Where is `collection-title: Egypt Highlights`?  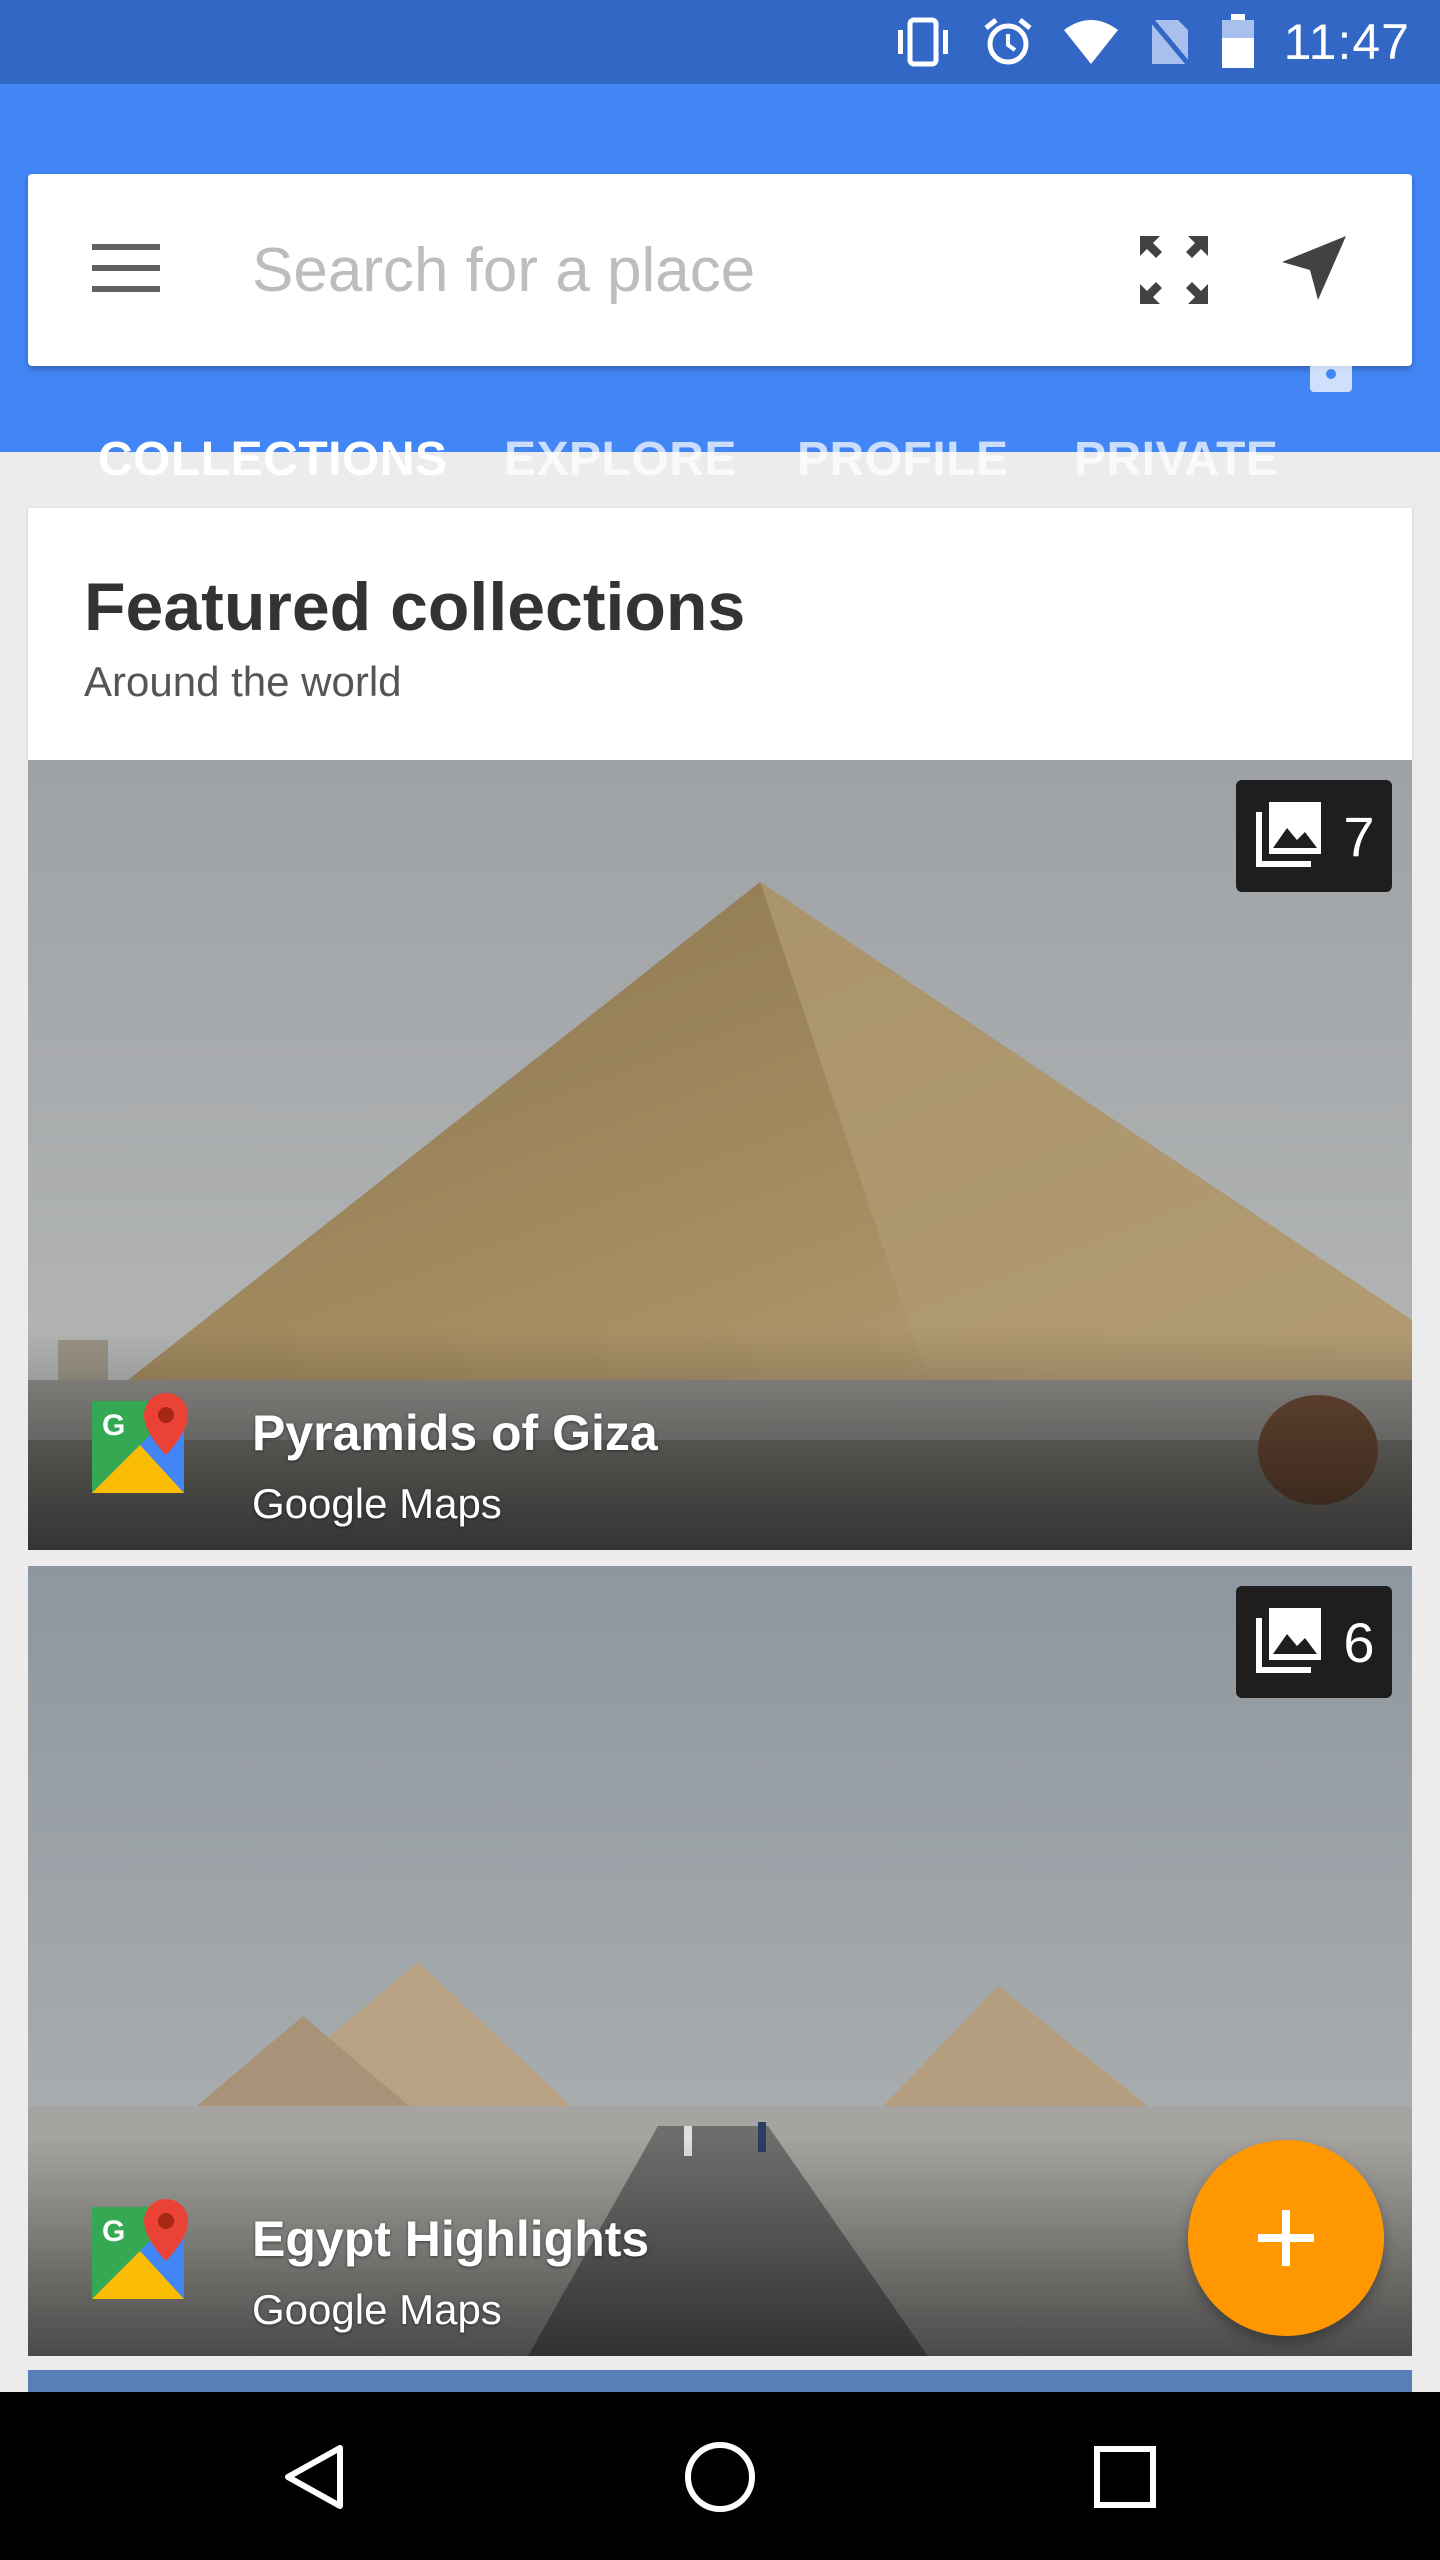 collection-title: Egypt Highlights is located at coordinates (451, 2239).